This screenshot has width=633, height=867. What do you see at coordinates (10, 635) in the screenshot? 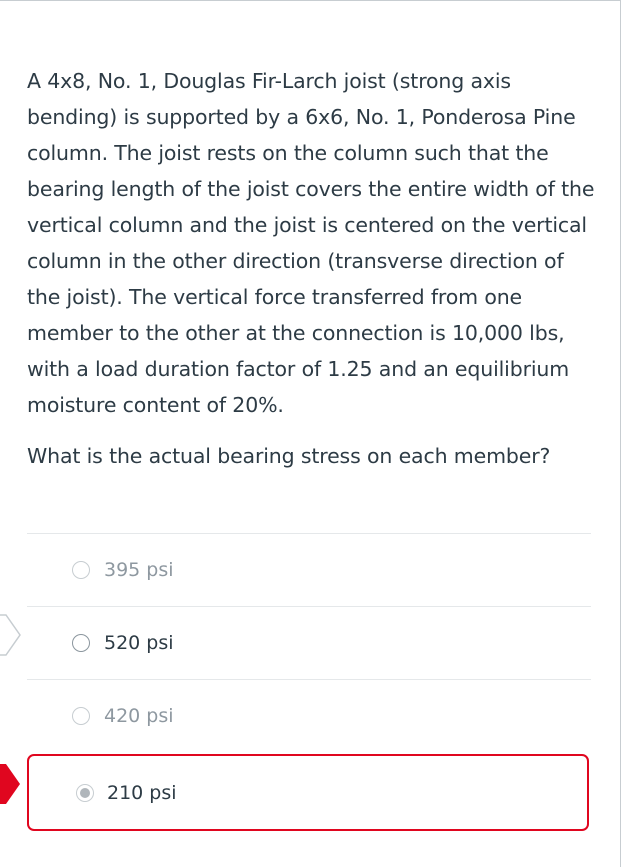
I see `correct-answer-arrow-icon` at bounding box center [10, 635].